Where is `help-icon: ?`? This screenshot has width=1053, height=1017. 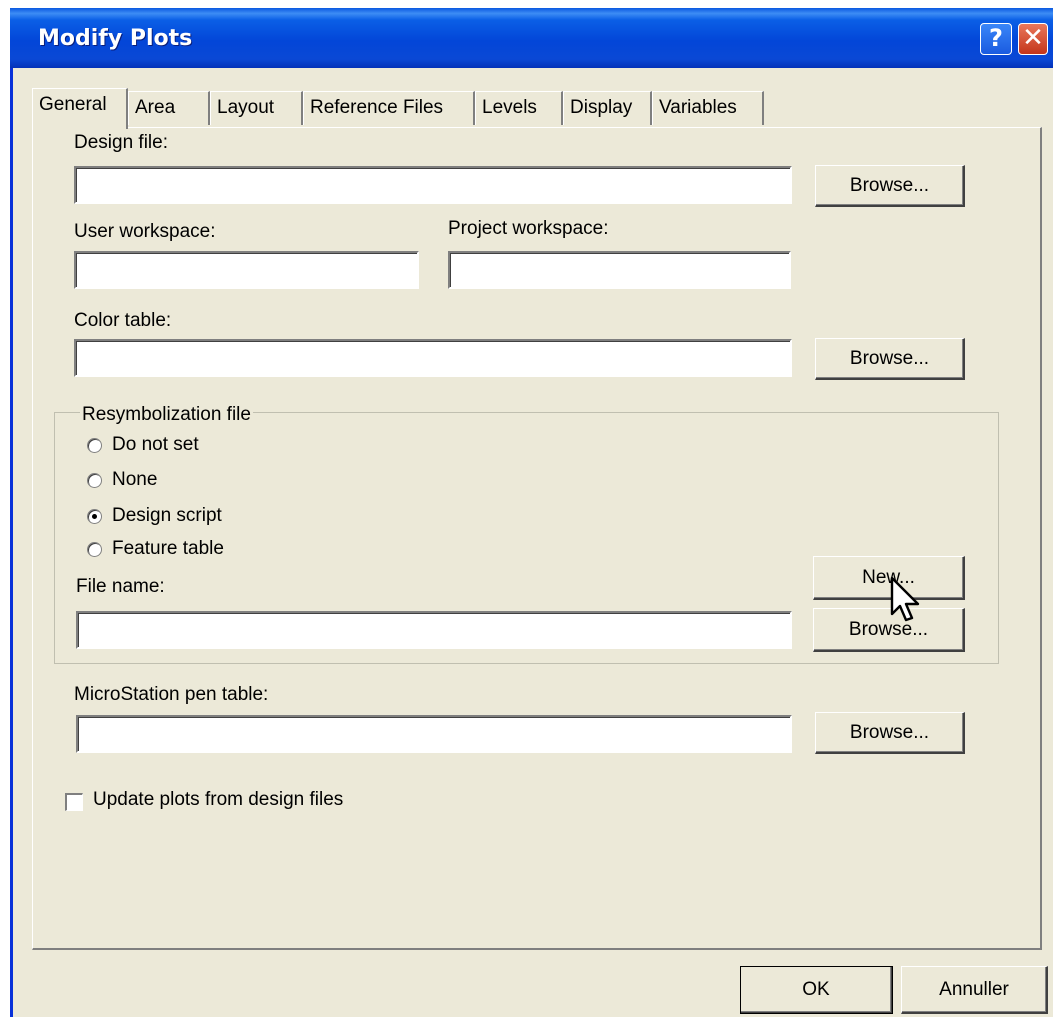 help-icon: ? is located at coordinates (996, 38).